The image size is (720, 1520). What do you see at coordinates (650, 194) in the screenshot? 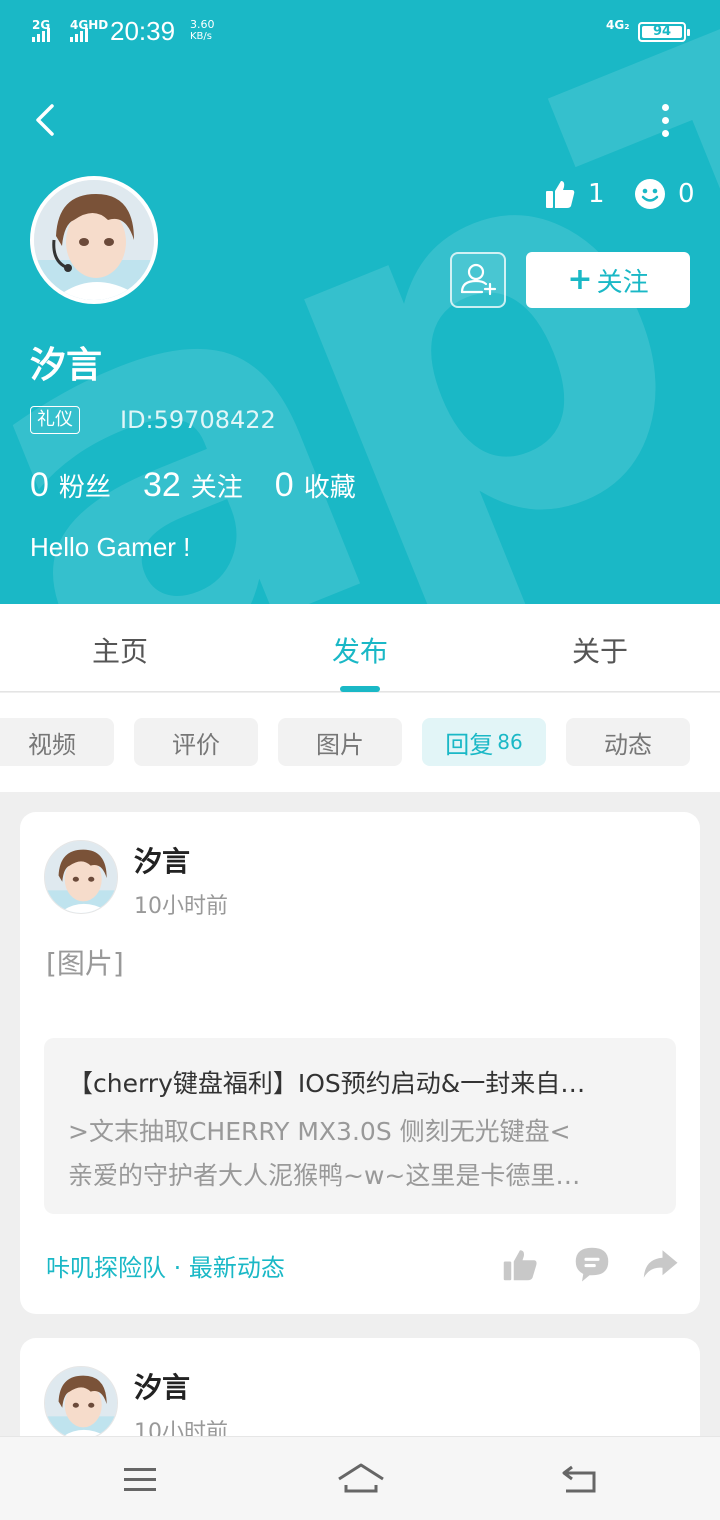
I see `smile-icon` at bounding box center [650, 194].